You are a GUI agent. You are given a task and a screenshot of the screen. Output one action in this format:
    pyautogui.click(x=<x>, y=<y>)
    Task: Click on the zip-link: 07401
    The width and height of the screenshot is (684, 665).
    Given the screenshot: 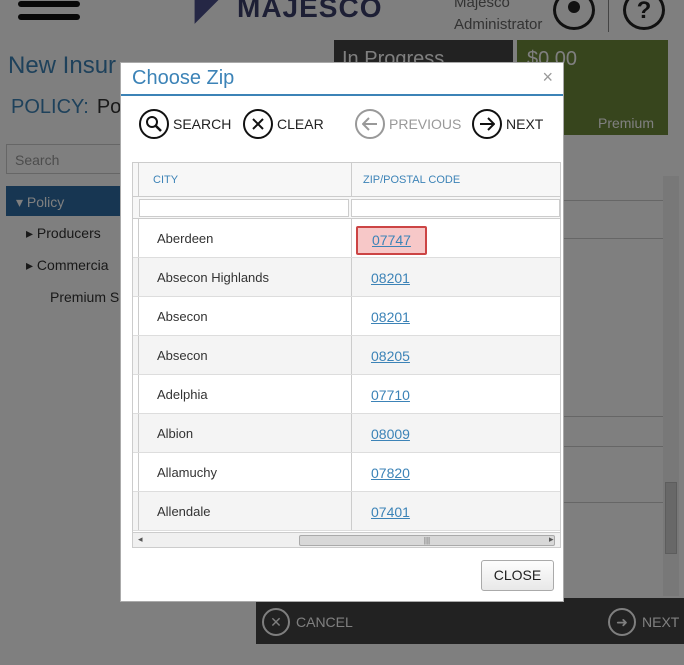 What is the action you would take?
    pyautogui.click(x=390, y=512)
    